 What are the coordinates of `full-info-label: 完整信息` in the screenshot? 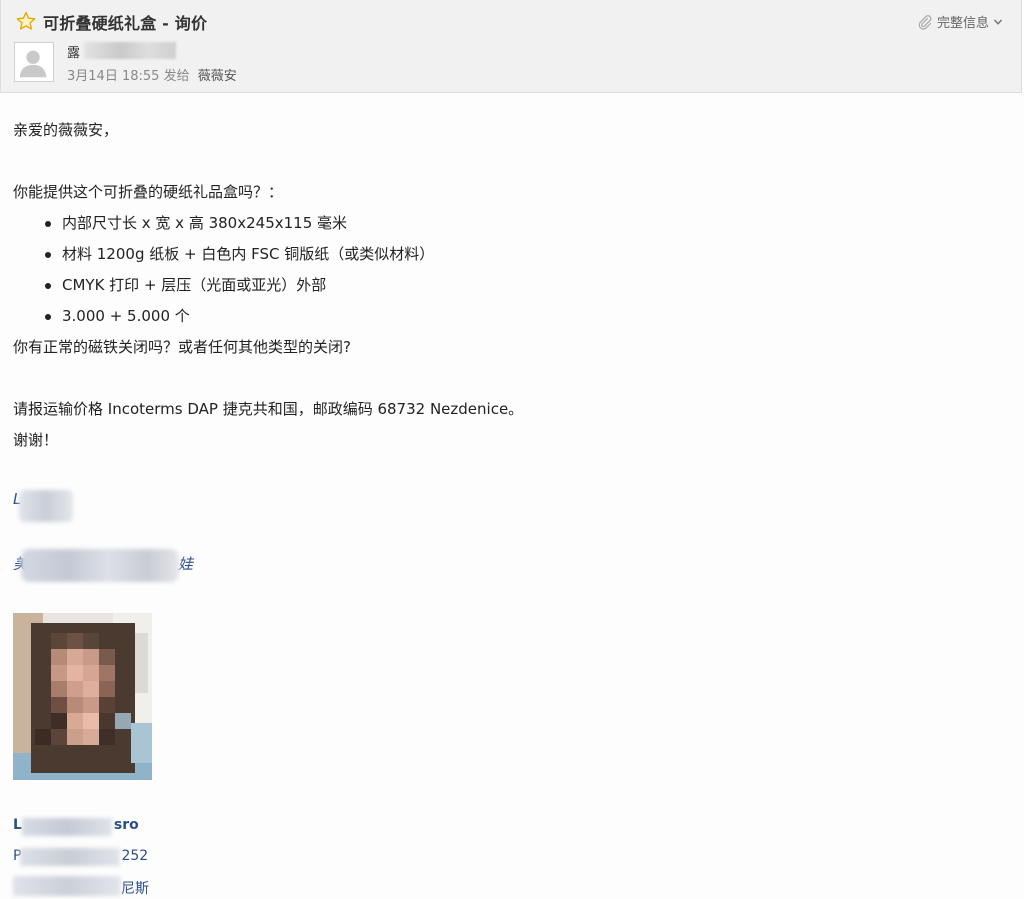 It's located at (962, 23).